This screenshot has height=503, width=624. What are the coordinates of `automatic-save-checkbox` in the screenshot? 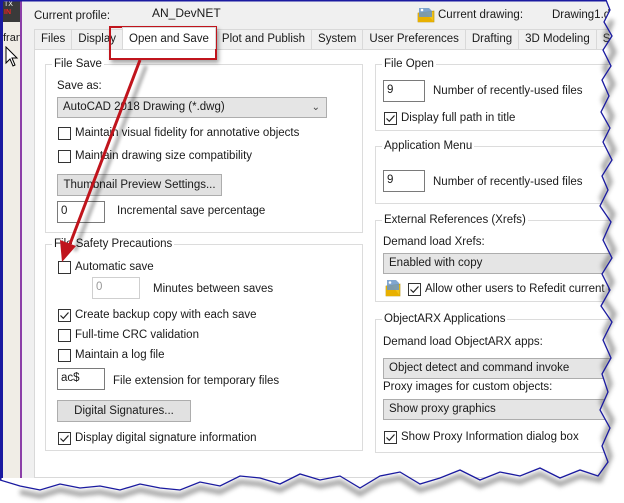 It's located at (64, 267).